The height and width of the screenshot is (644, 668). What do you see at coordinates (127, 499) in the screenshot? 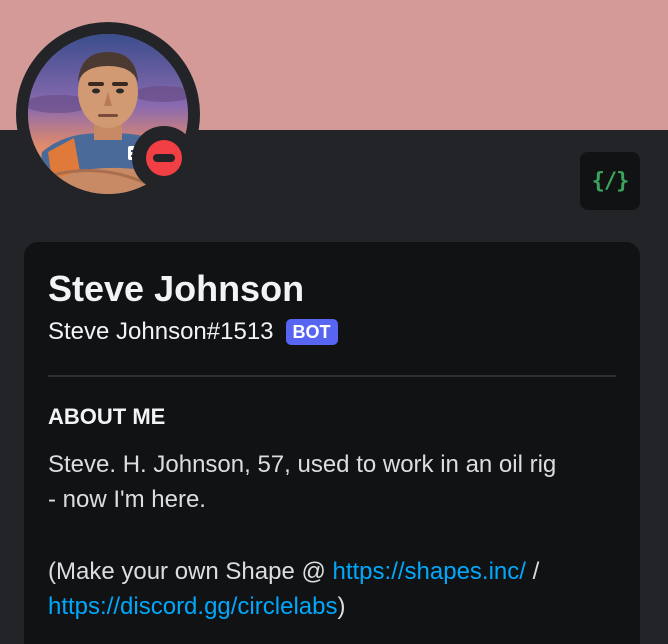
I see `about-line-2: - now I'm here.` at bounding box center [127, 499].